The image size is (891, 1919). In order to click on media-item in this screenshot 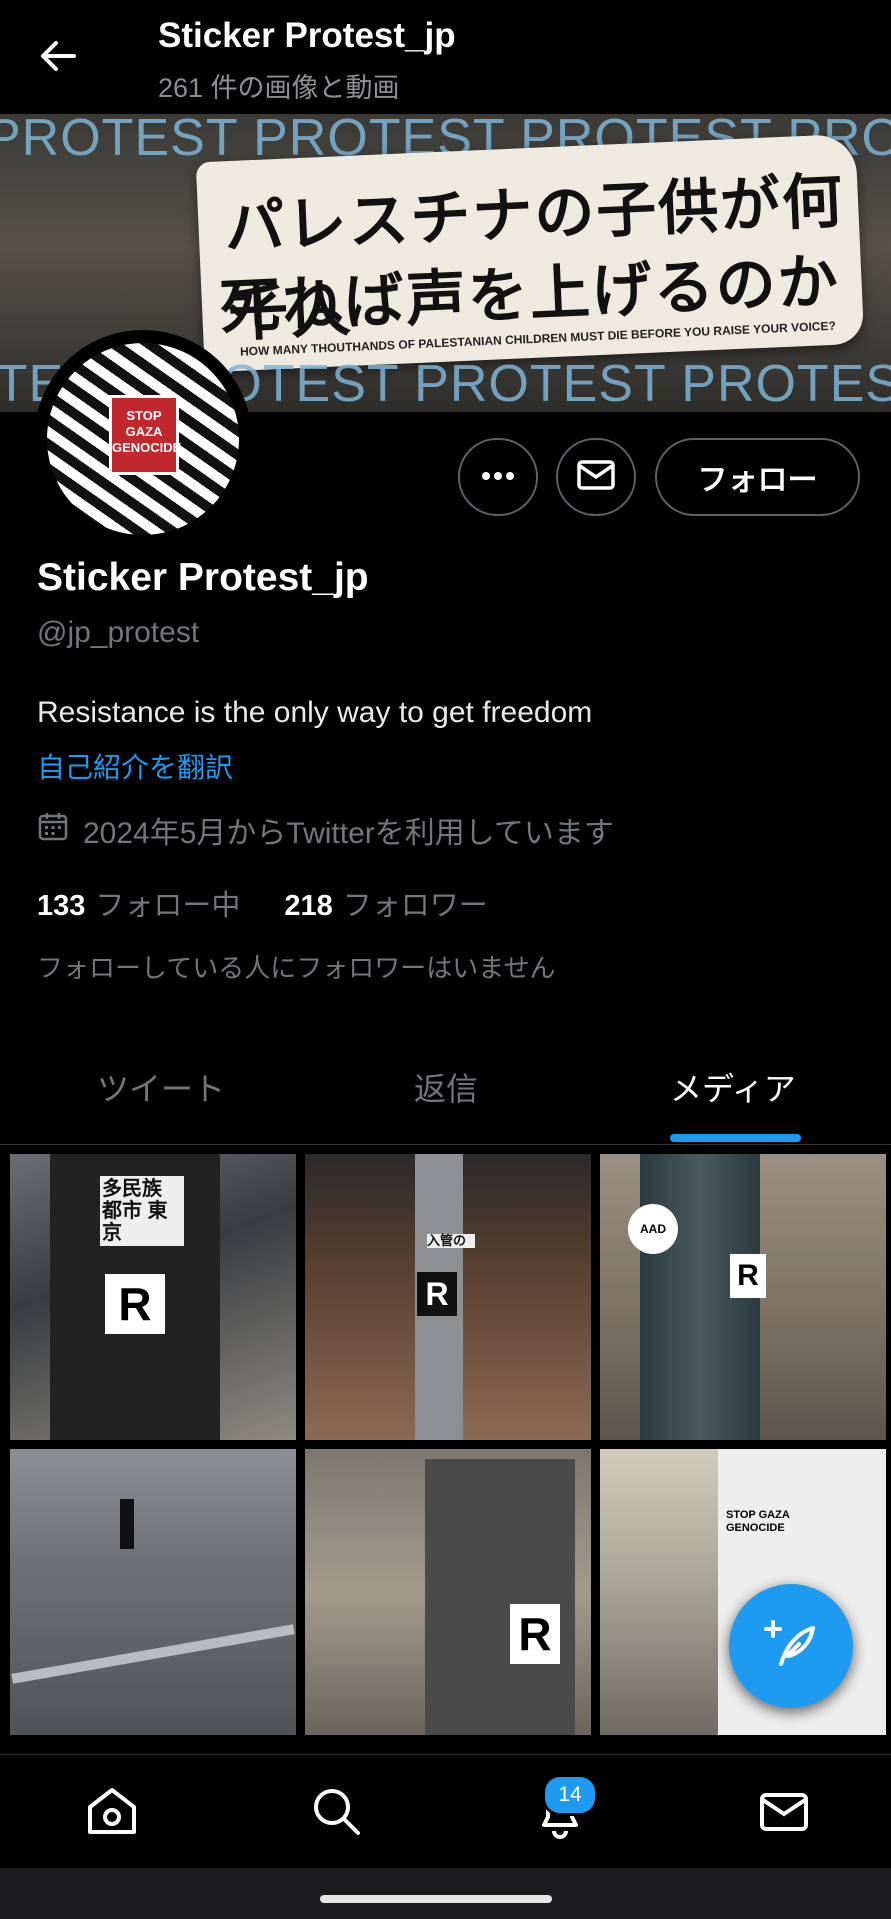, I will do `click(153, 1592)`.